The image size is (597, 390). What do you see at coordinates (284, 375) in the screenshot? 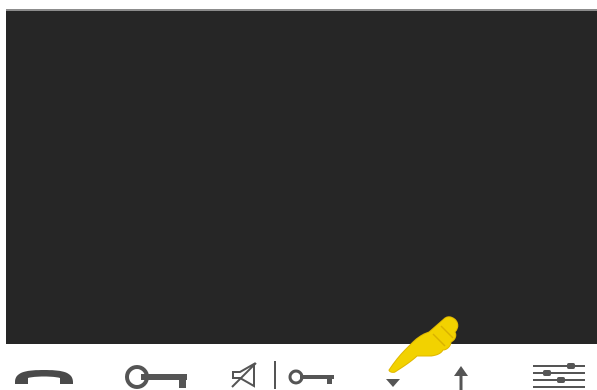
I see `mute-door-open-button` at bounding box center [284, 375].